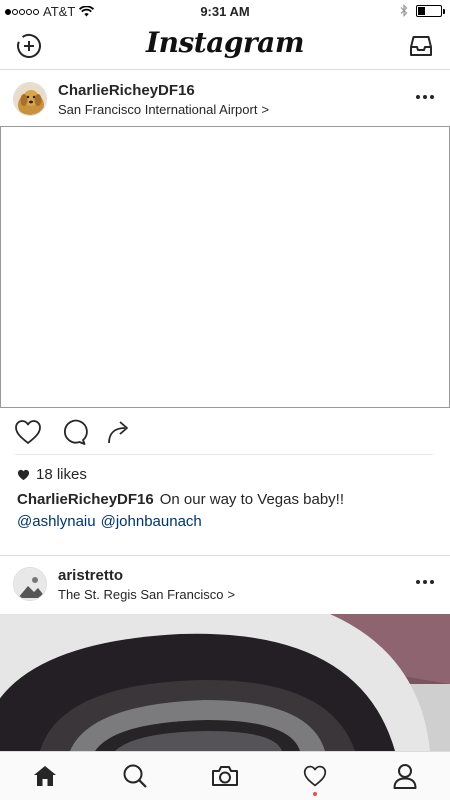 The image size is (450, 800). Describe the element at coordinates (252, 499) in the screenshot. I see `caption-text: On our way to Vegas baby!!` at that location.